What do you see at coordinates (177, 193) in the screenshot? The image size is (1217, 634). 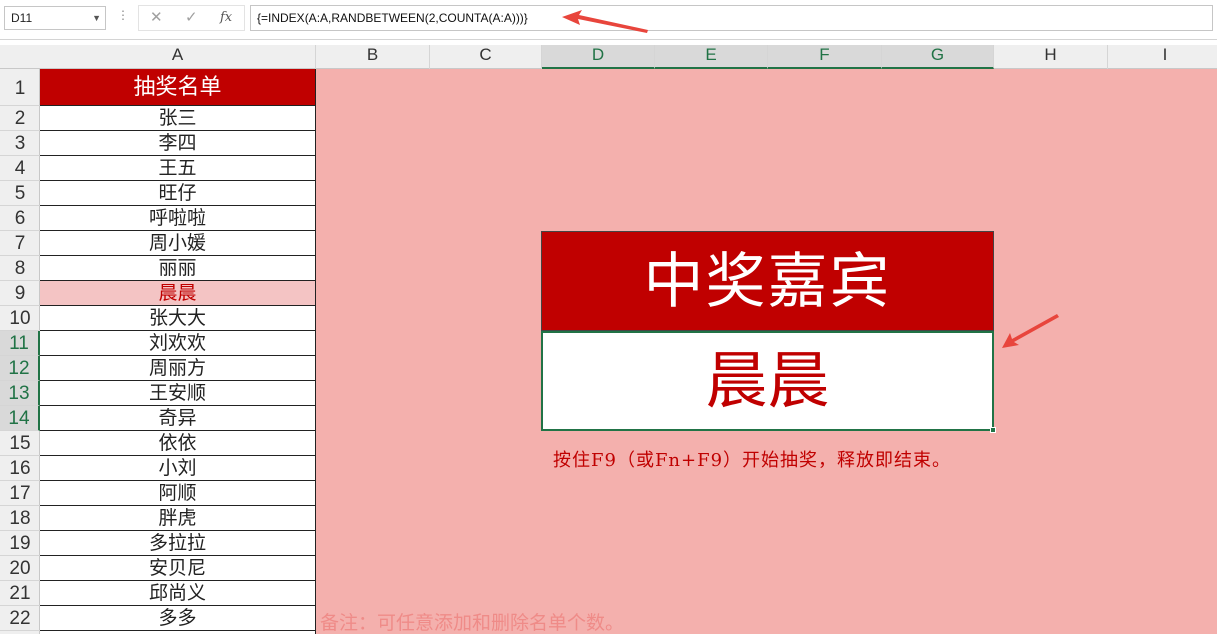 I see `name-cell: 旺仔` at bounding box center [177, 193].